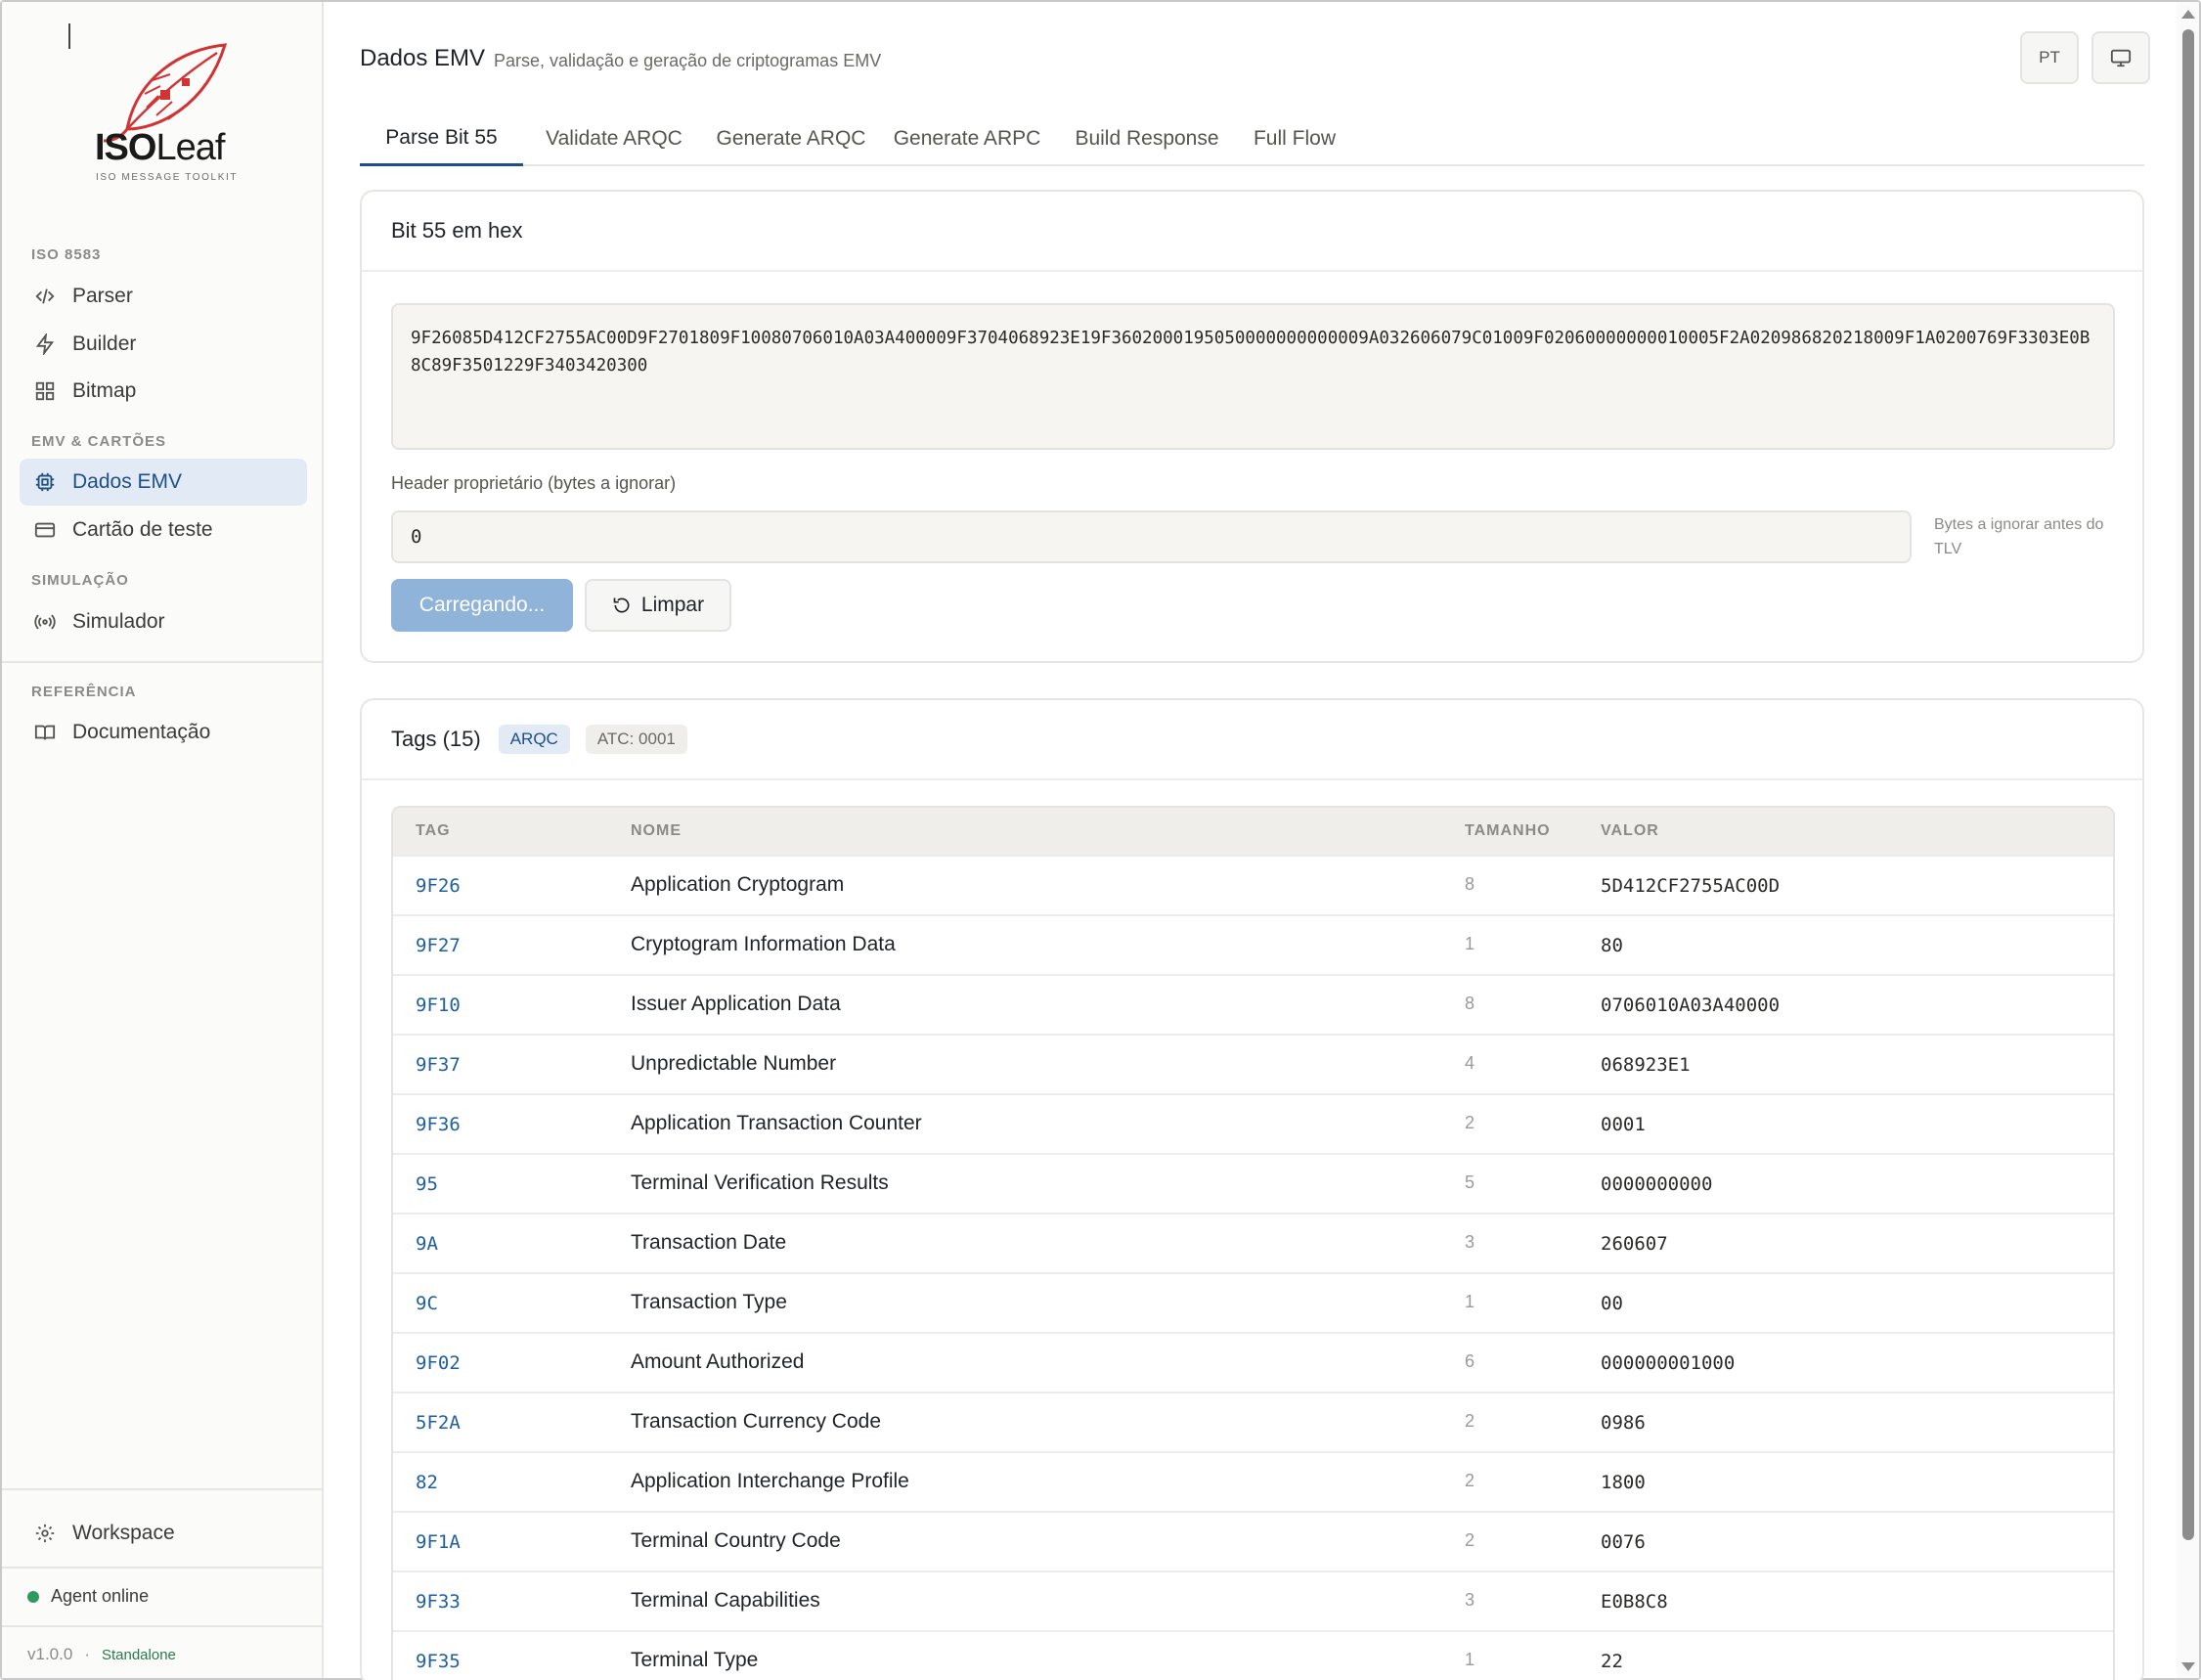 Image resolution: width=2201 pixels, height=1680 pixels. I want to click on version-info: v1.0.0 · Standalone, so click(102, 1654).